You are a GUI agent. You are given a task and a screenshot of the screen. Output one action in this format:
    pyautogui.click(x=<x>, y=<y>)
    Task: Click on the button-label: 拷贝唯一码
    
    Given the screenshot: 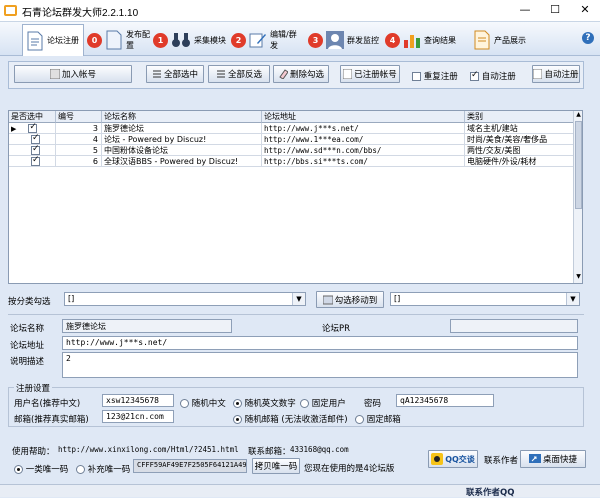 What is the action you would take?
    pyautogui.click(x=276, y=467)
    